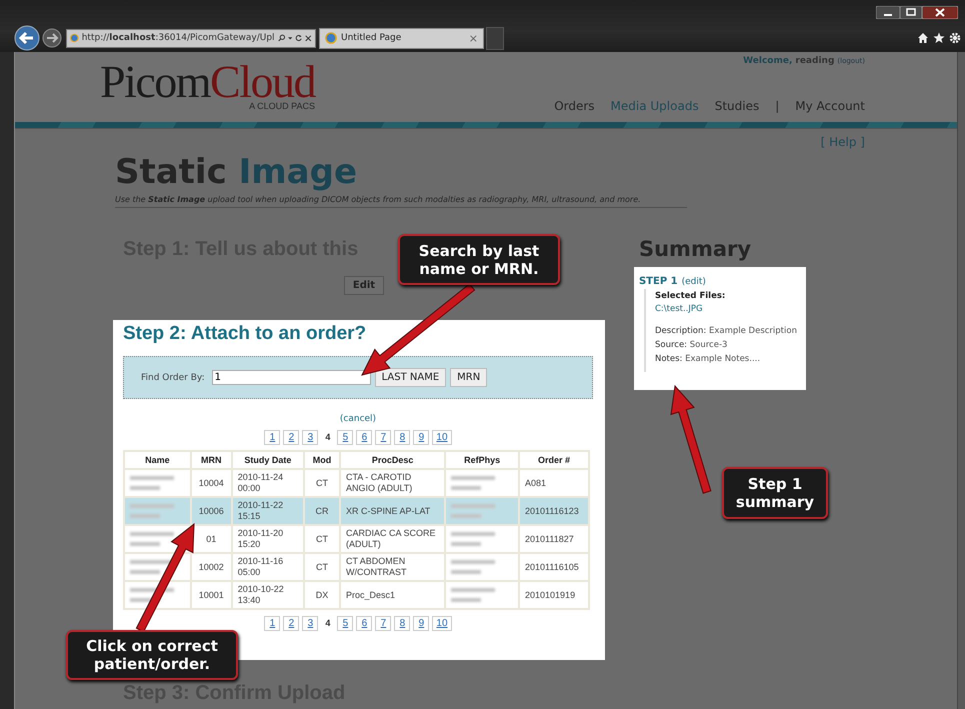 This screenshot has width=965, height=709. Describe the element at coordinates (552, 567) in the screenshot. I see `table-cell: 20101116105` at that location.